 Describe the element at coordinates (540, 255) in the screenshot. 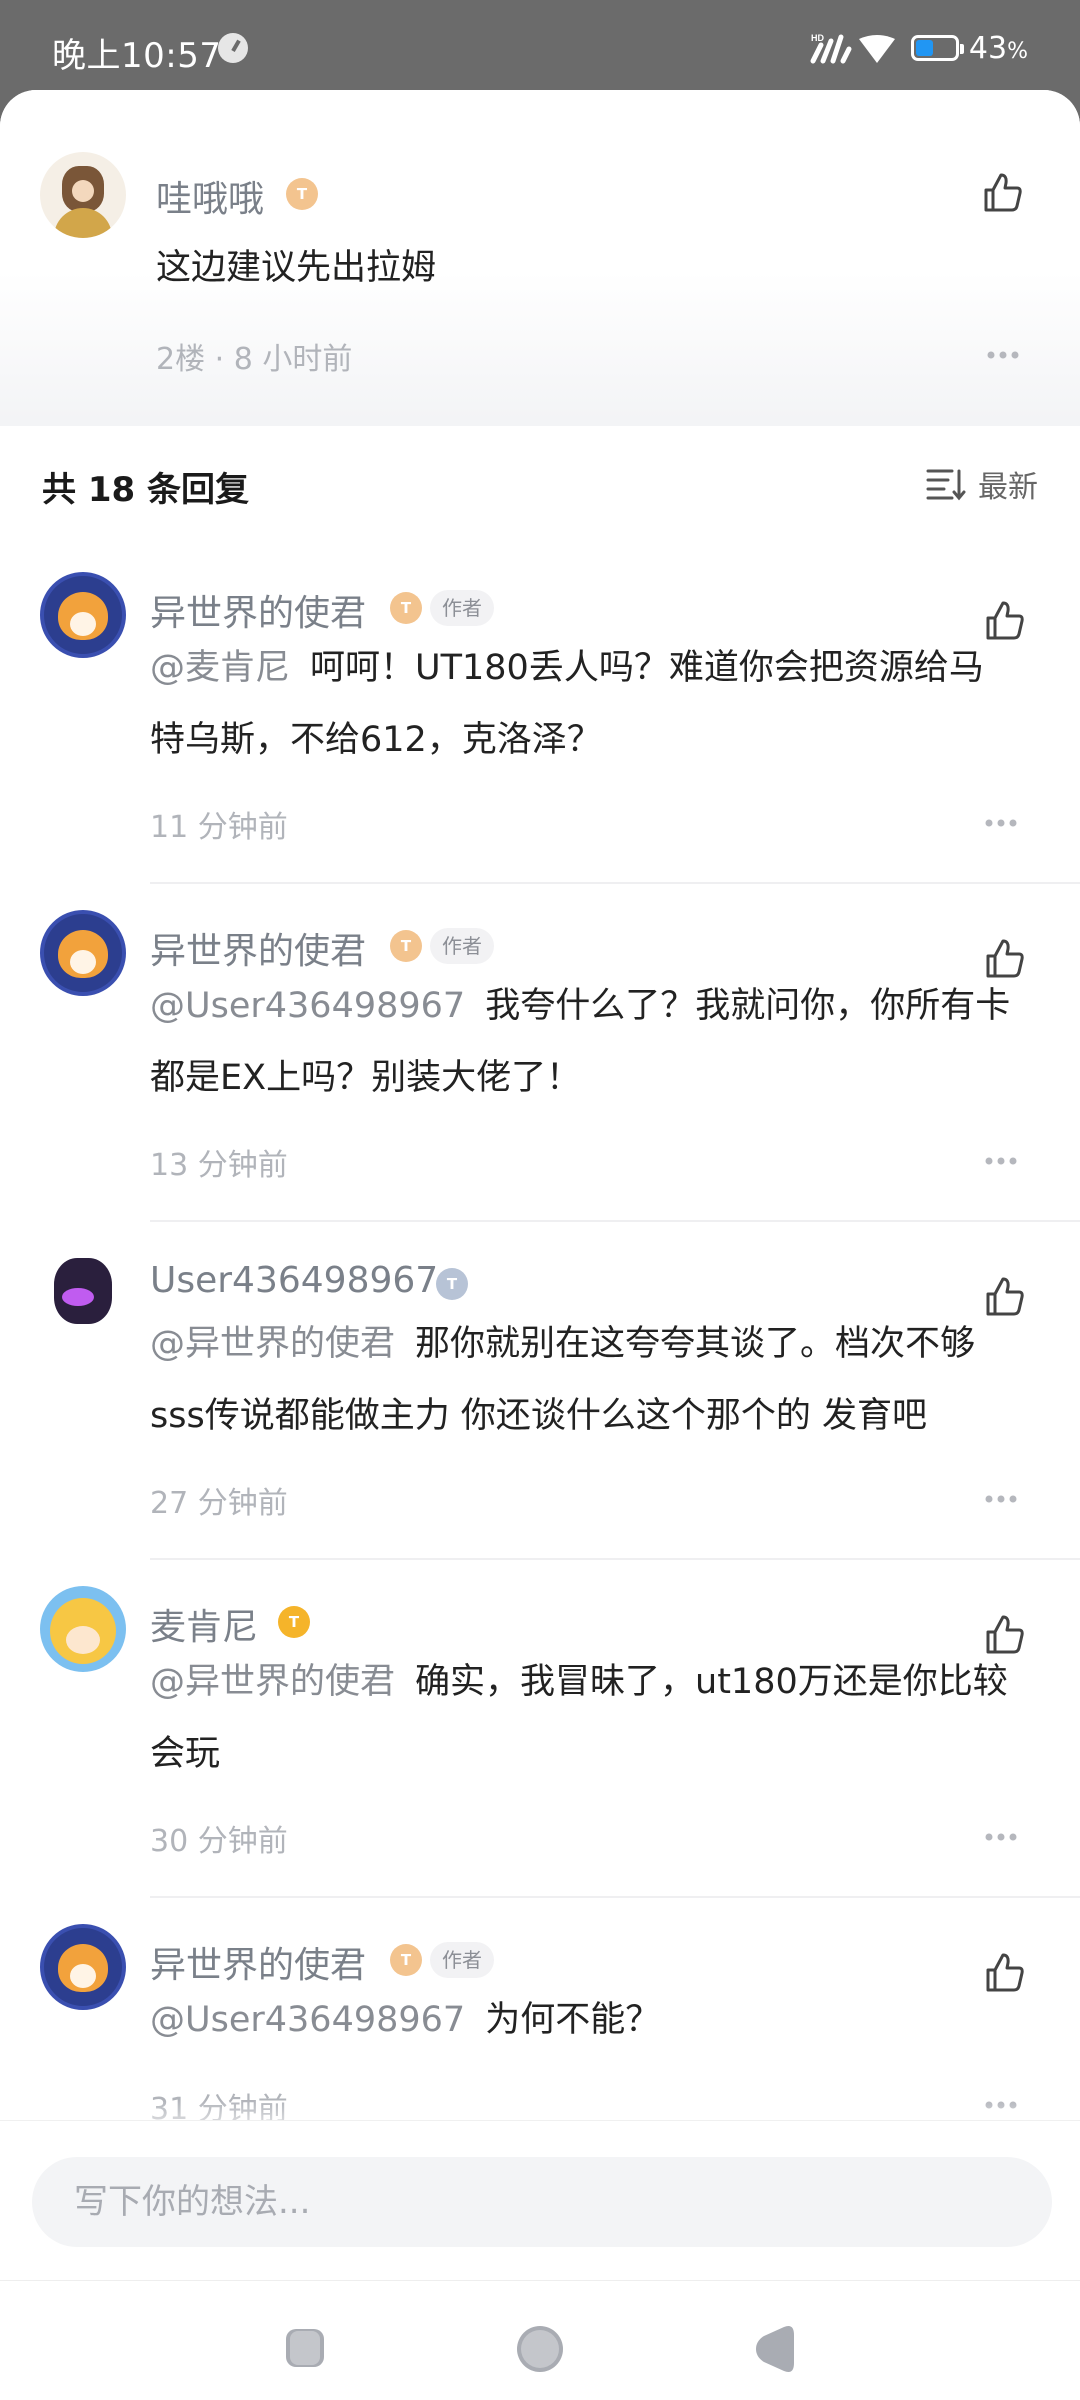

I see `main-comment: 哇哦哦 T 这边建议先出拉姆 2楼 · 8 小时前` at that location.